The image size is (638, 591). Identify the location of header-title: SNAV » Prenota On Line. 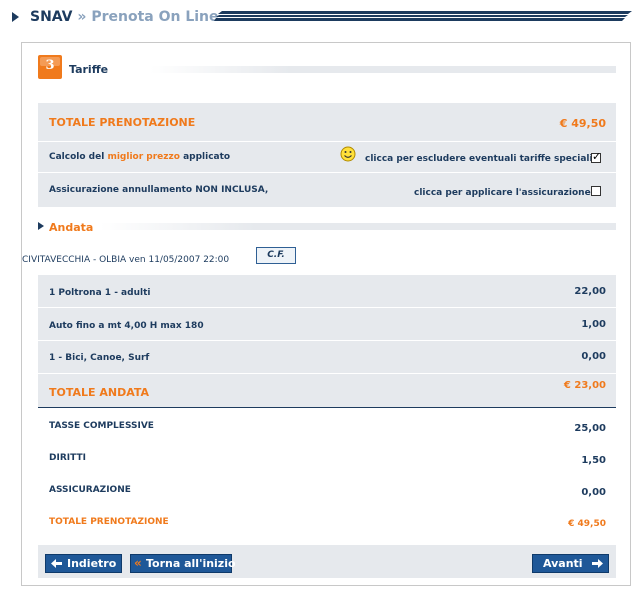
(124, 17).